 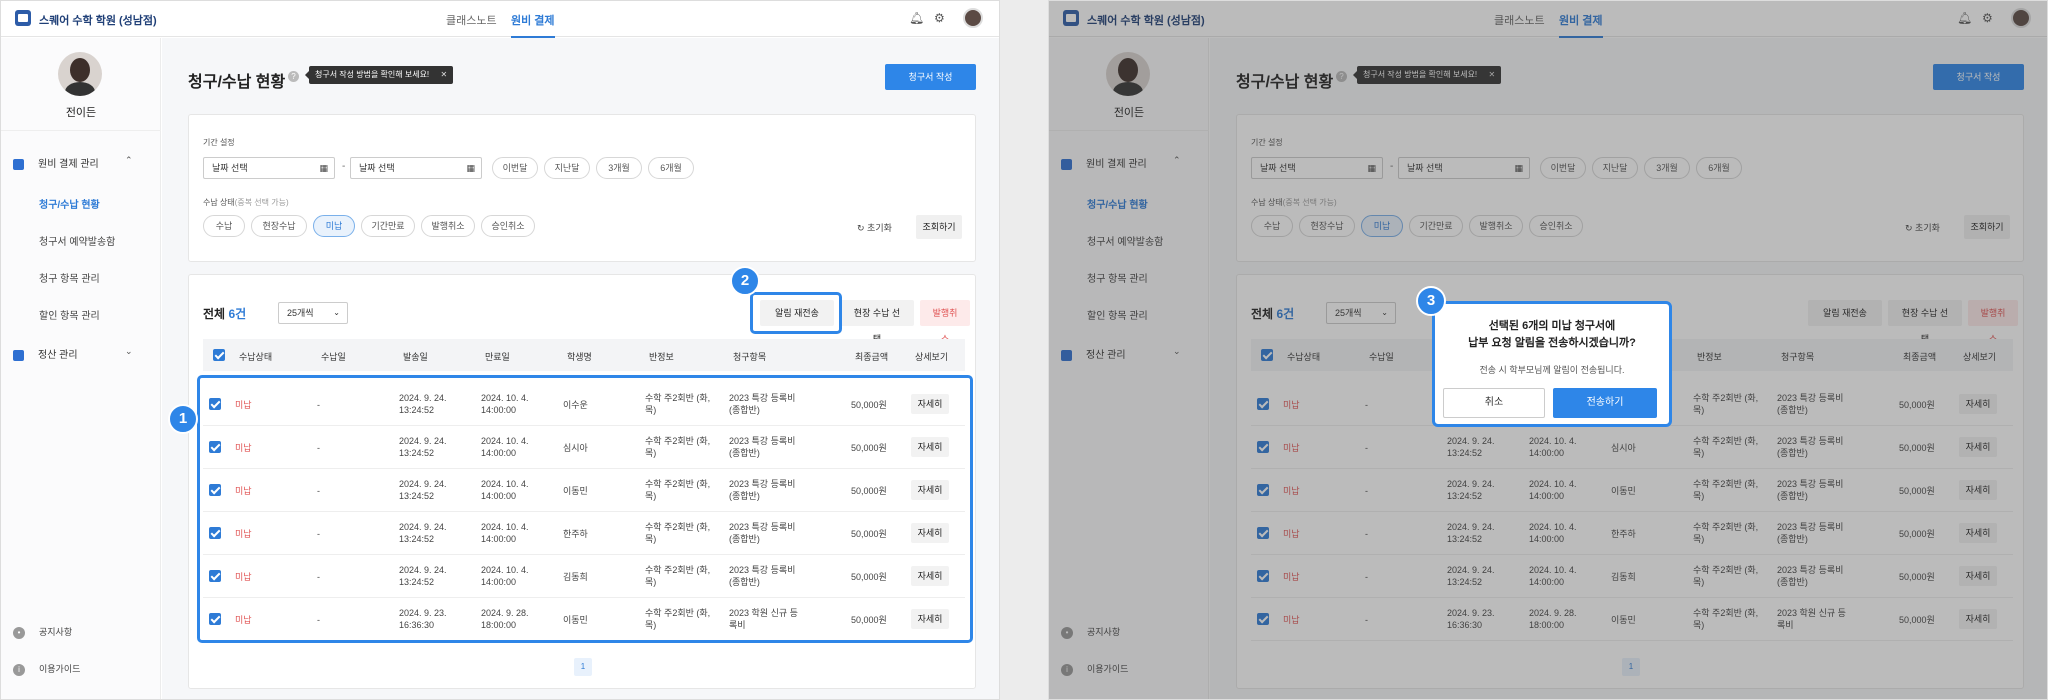 What do you see at coordinates (98, 20) in the screenshot?
I see `academy-name: 스퀘어 수학 학원 (성남점)` at bounding box center [98, 20].